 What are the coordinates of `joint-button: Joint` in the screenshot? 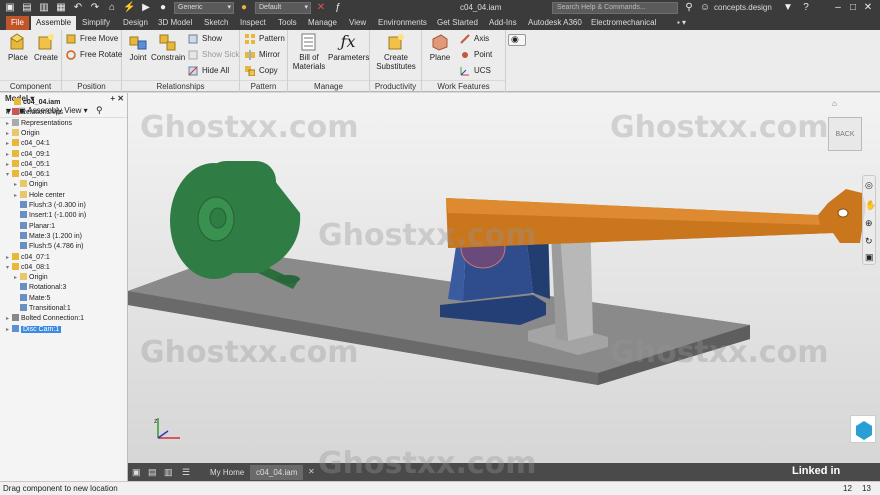 It's located at (138, 47).